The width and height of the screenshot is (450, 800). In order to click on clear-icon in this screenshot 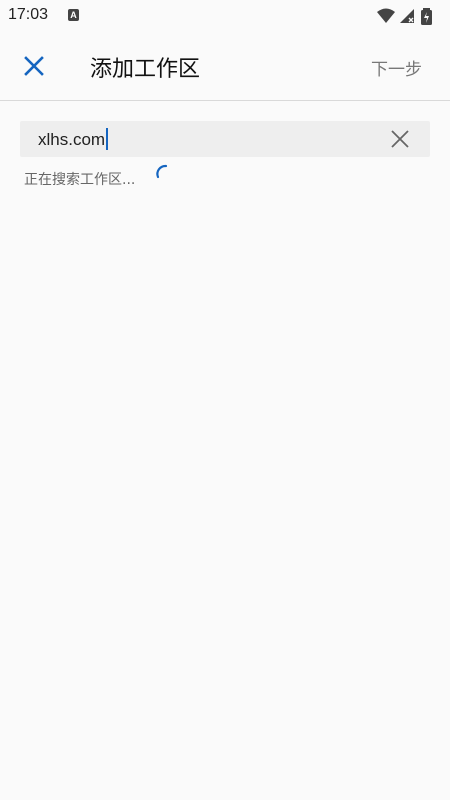, I will do `click(400, 139)`.